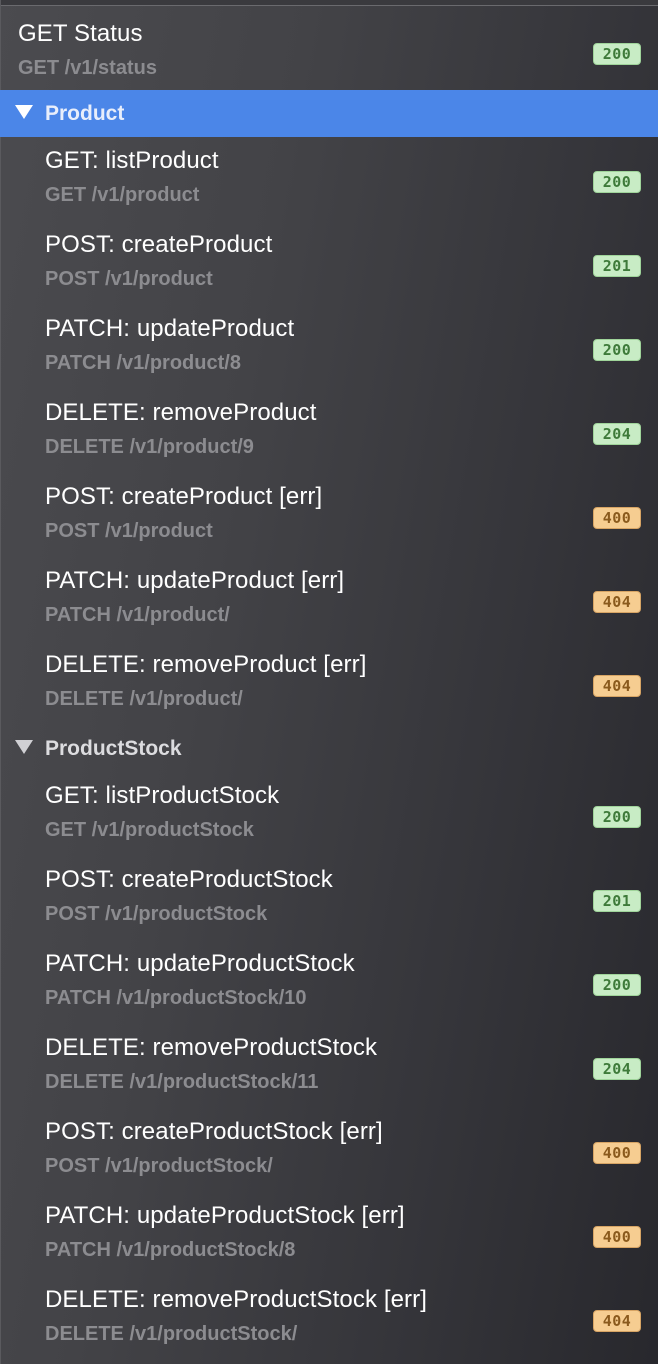  I want to click on request-path: PATCH /v1/product/8, so click(143, 363).